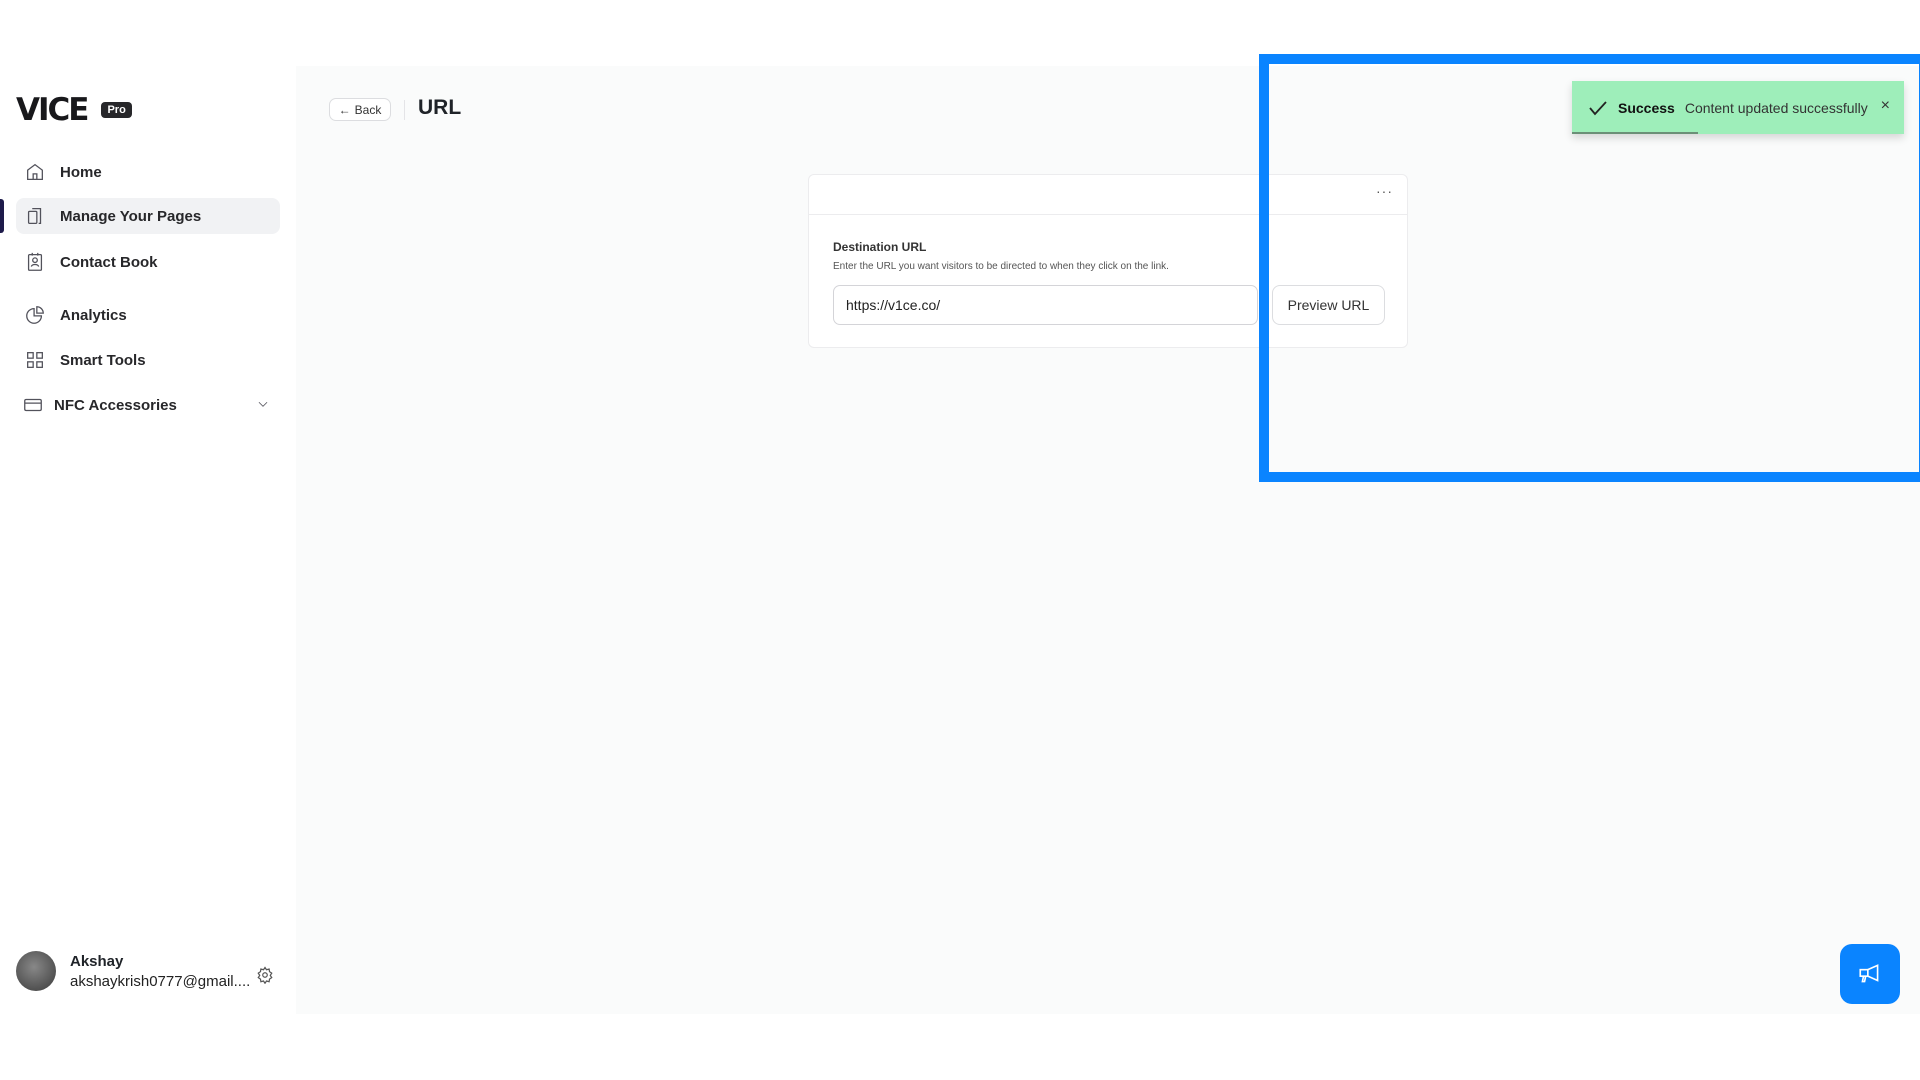 Image resolution: width=1920 pixels, height=1080 pixels. I want to click on close-icon: ×, so click(1885, 106).